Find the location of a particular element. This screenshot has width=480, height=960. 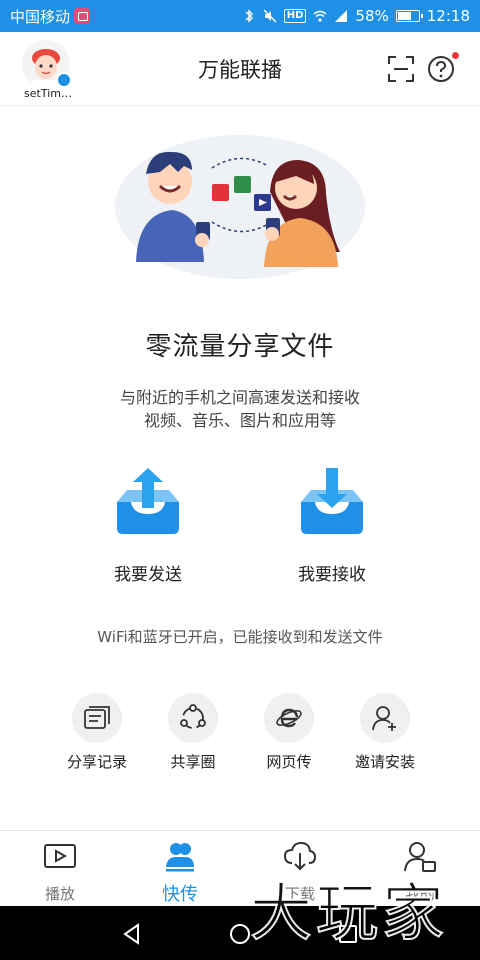

upload-tray-icon is located at coordinates (148, 501).